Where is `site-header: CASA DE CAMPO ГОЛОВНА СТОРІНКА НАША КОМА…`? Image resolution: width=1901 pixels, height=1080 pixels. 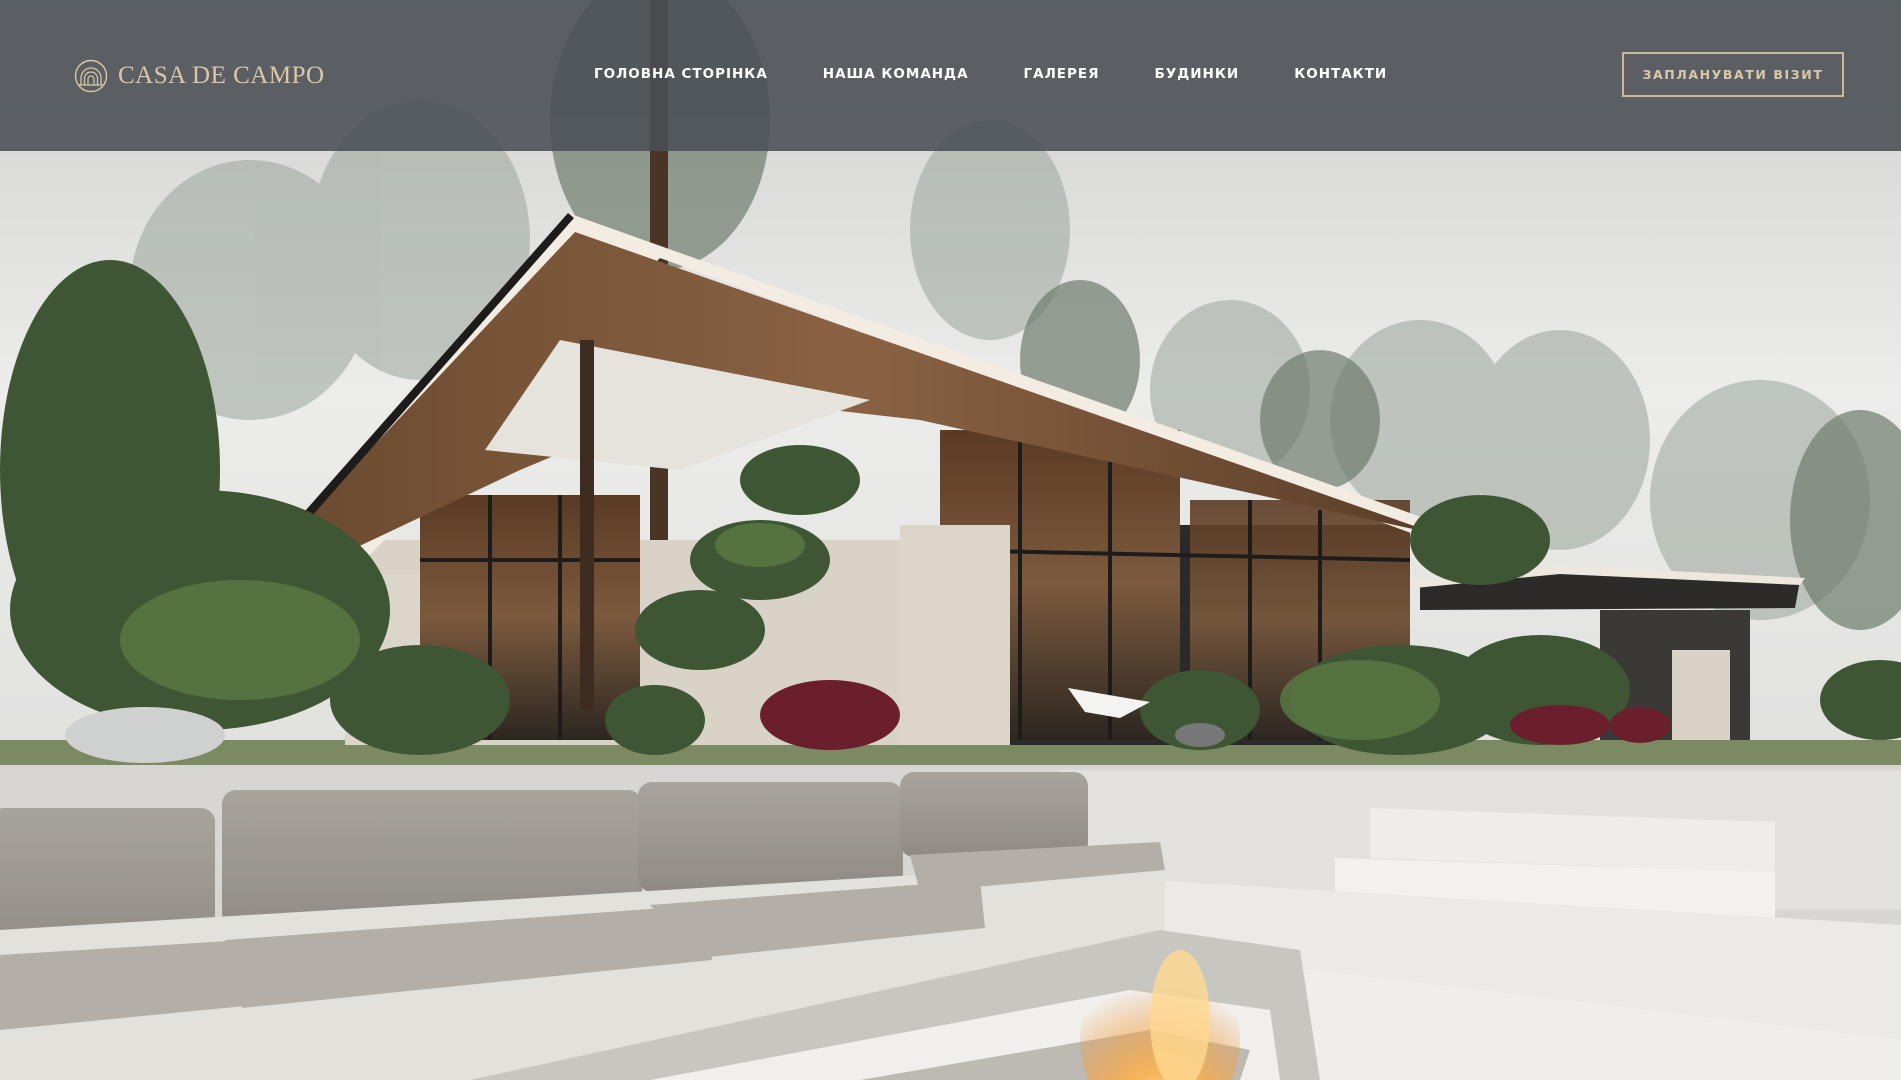 site-header: CASA DE CAMPO ГОЛОВНА СТОРІНКА НАША КОМА… is located at coordinates (950, 75).